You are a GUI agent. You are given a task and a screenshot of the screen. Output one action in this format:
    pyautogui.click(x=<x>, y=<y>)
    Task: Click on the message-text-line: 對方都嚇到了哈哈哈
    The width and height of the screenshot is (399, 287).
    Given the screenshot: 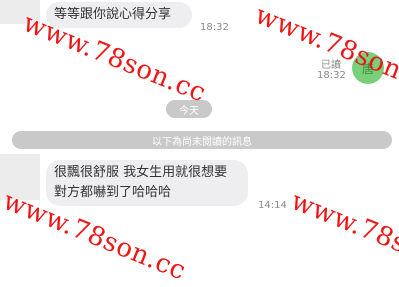 What is the action you would take?
    pyautogui.click(x=113, y=192)
    